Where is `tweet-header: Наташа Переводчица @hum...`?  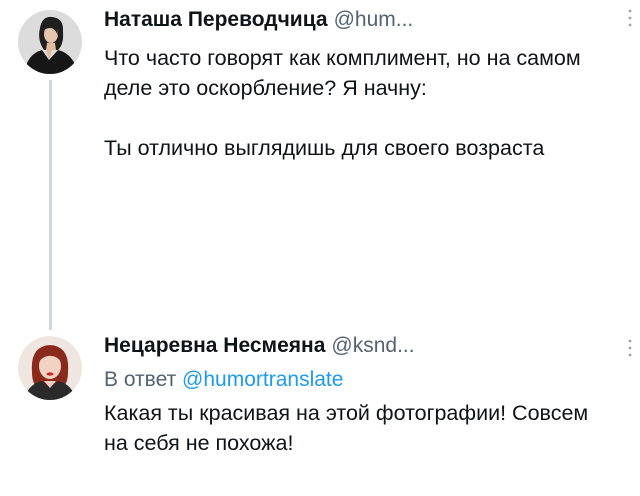 tweet-header: Наташа Переводчица @hum... is located at coordinates (360, 23).